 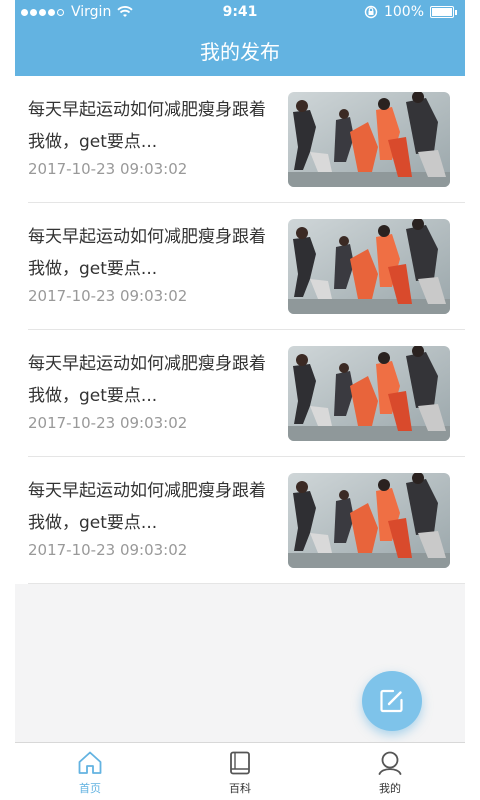 What do you see at coordinates (90, 788) in the screenshot?
I see `tab-label: 首页` at bounding box center [90, 788].